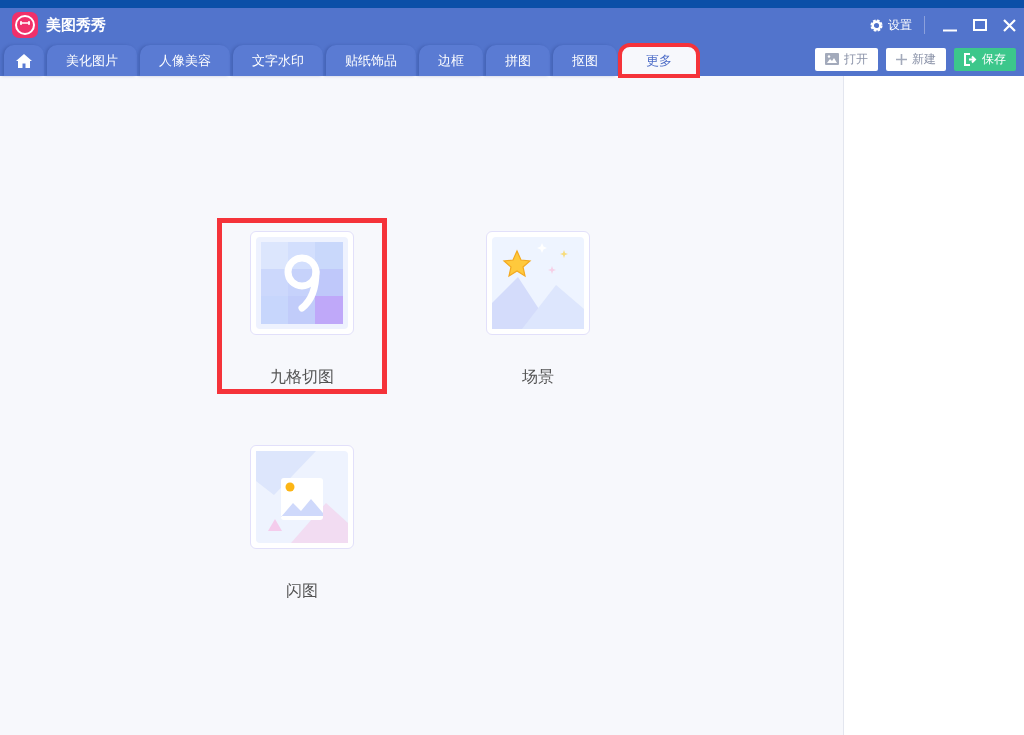  I want to click on maximize-icon, so click(980, 25).